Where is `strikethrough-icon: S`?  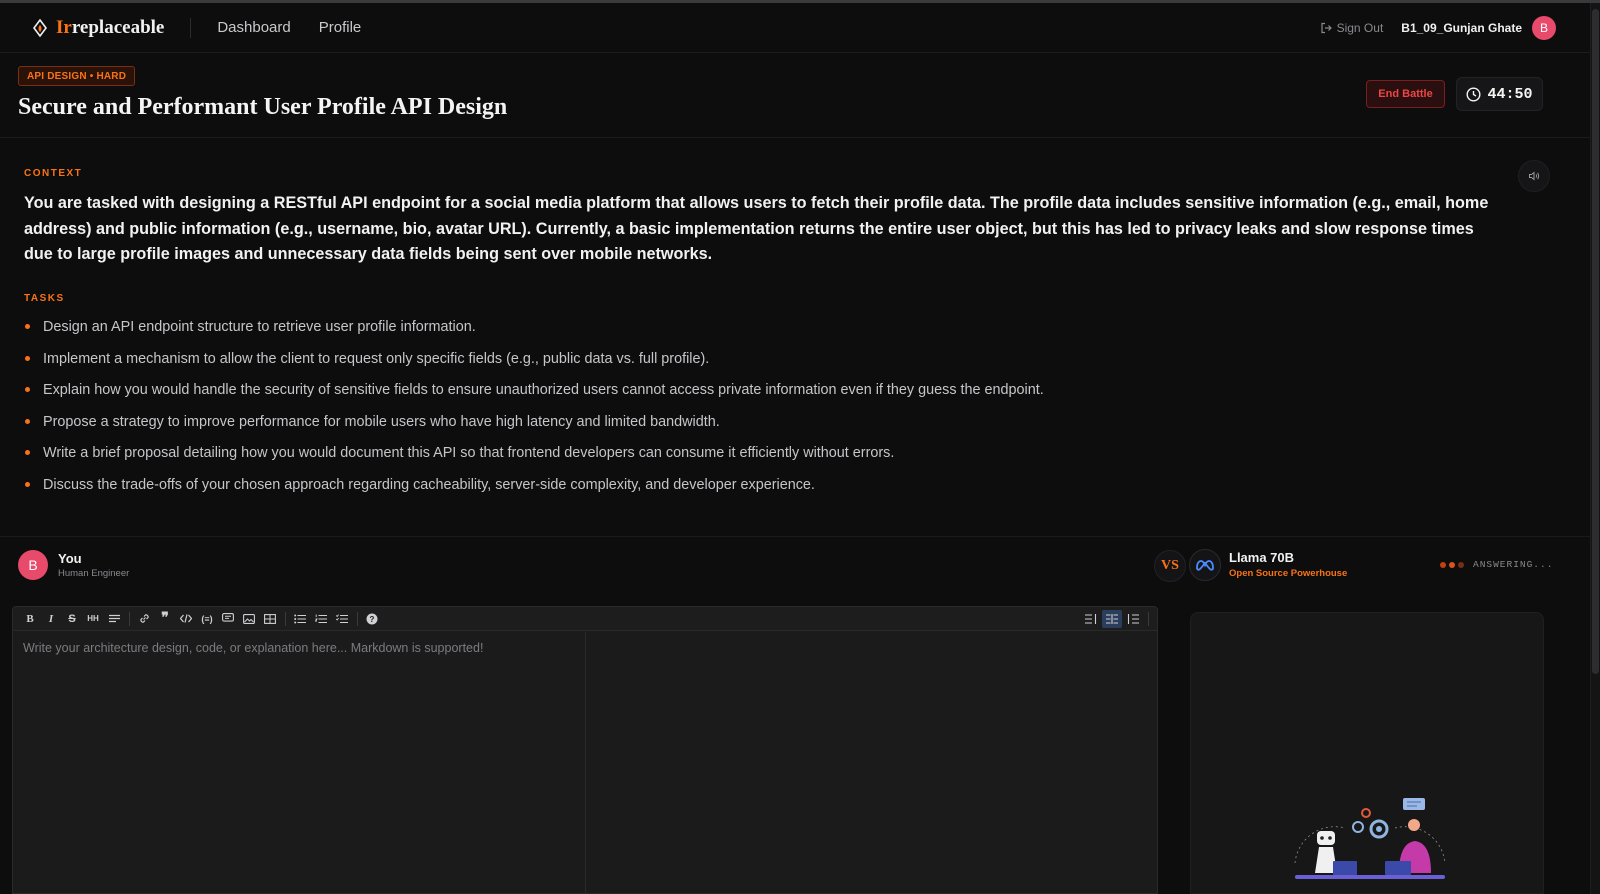 strikethrough-icon: S is located at coordinates (72, 619).